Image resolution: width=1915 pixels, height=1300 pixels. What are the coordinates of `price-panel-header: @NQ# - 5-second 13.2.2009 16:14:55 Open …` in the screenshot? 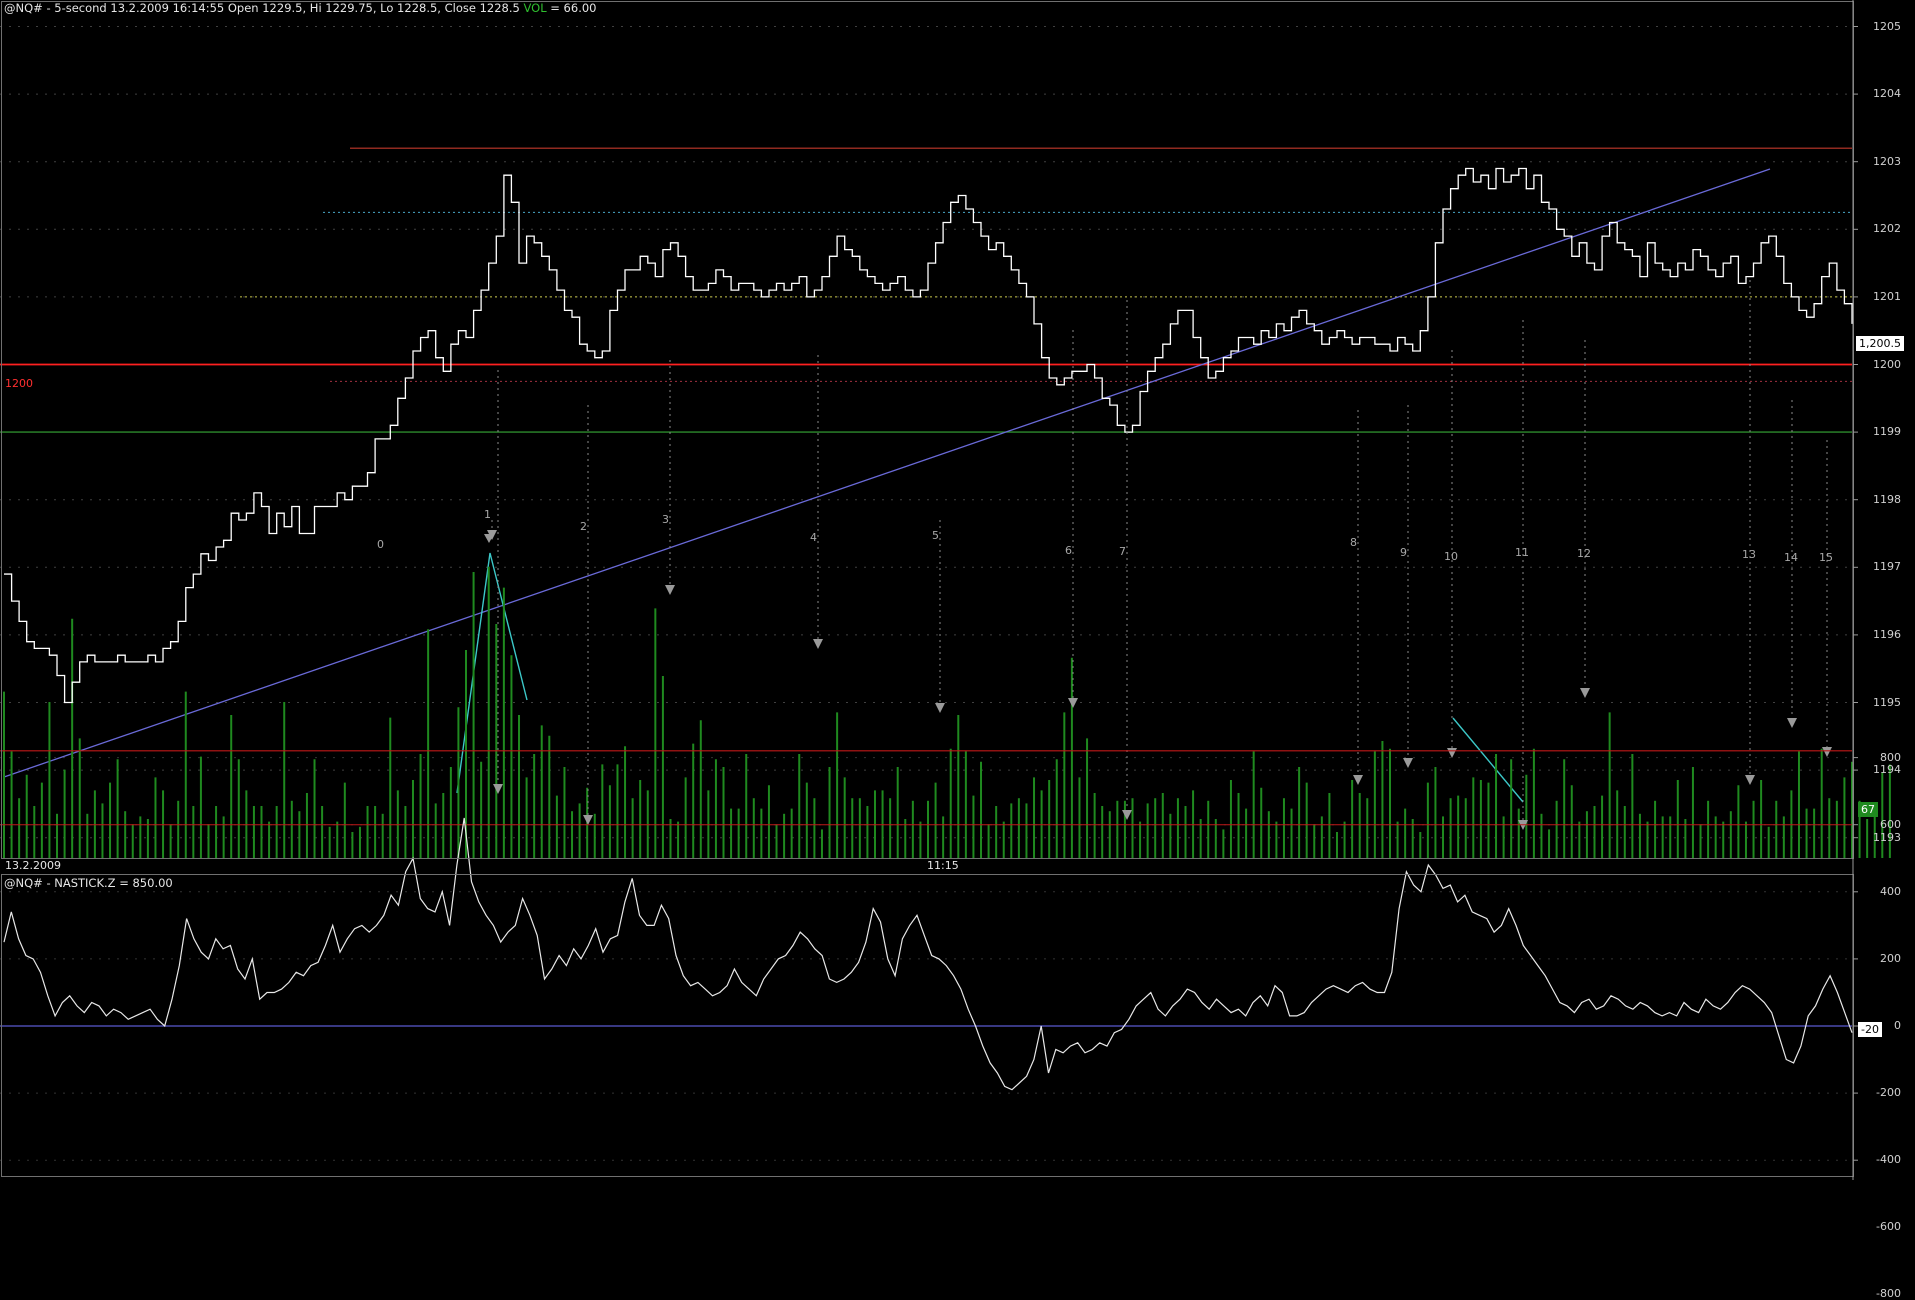 It's located at (300, 8).